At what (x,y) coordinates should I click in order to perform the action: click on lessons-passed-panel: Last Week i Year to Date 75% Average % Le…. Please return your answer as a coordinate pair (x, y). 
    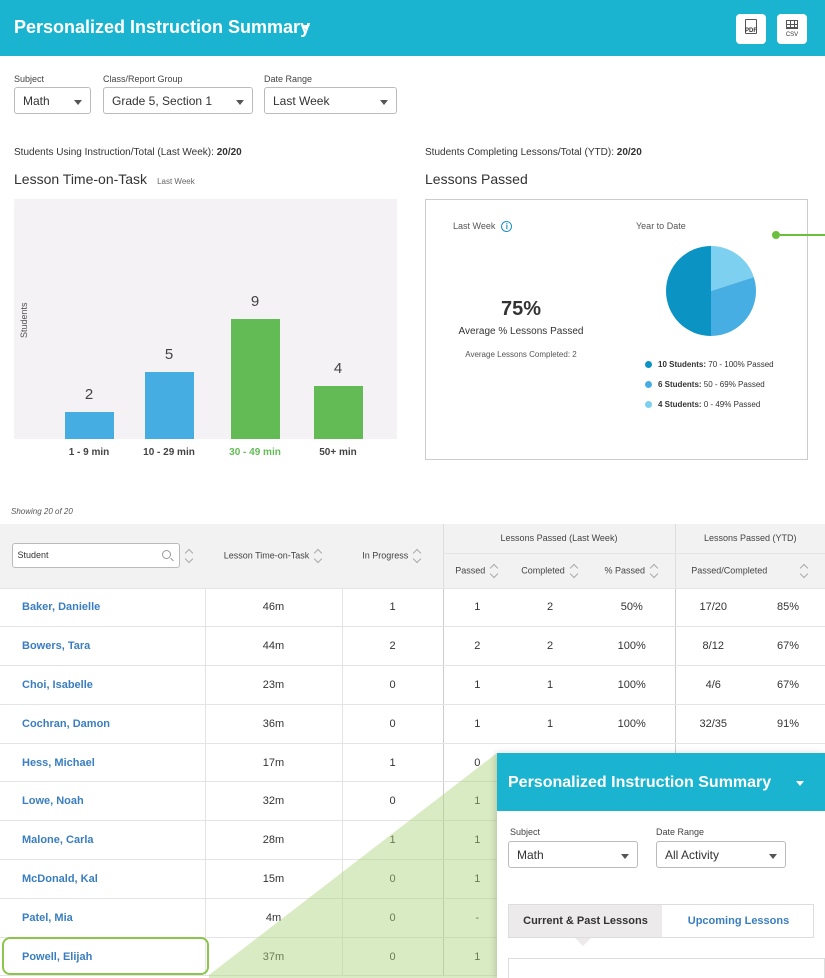
    Looking at the image, I should click on (616, 329).